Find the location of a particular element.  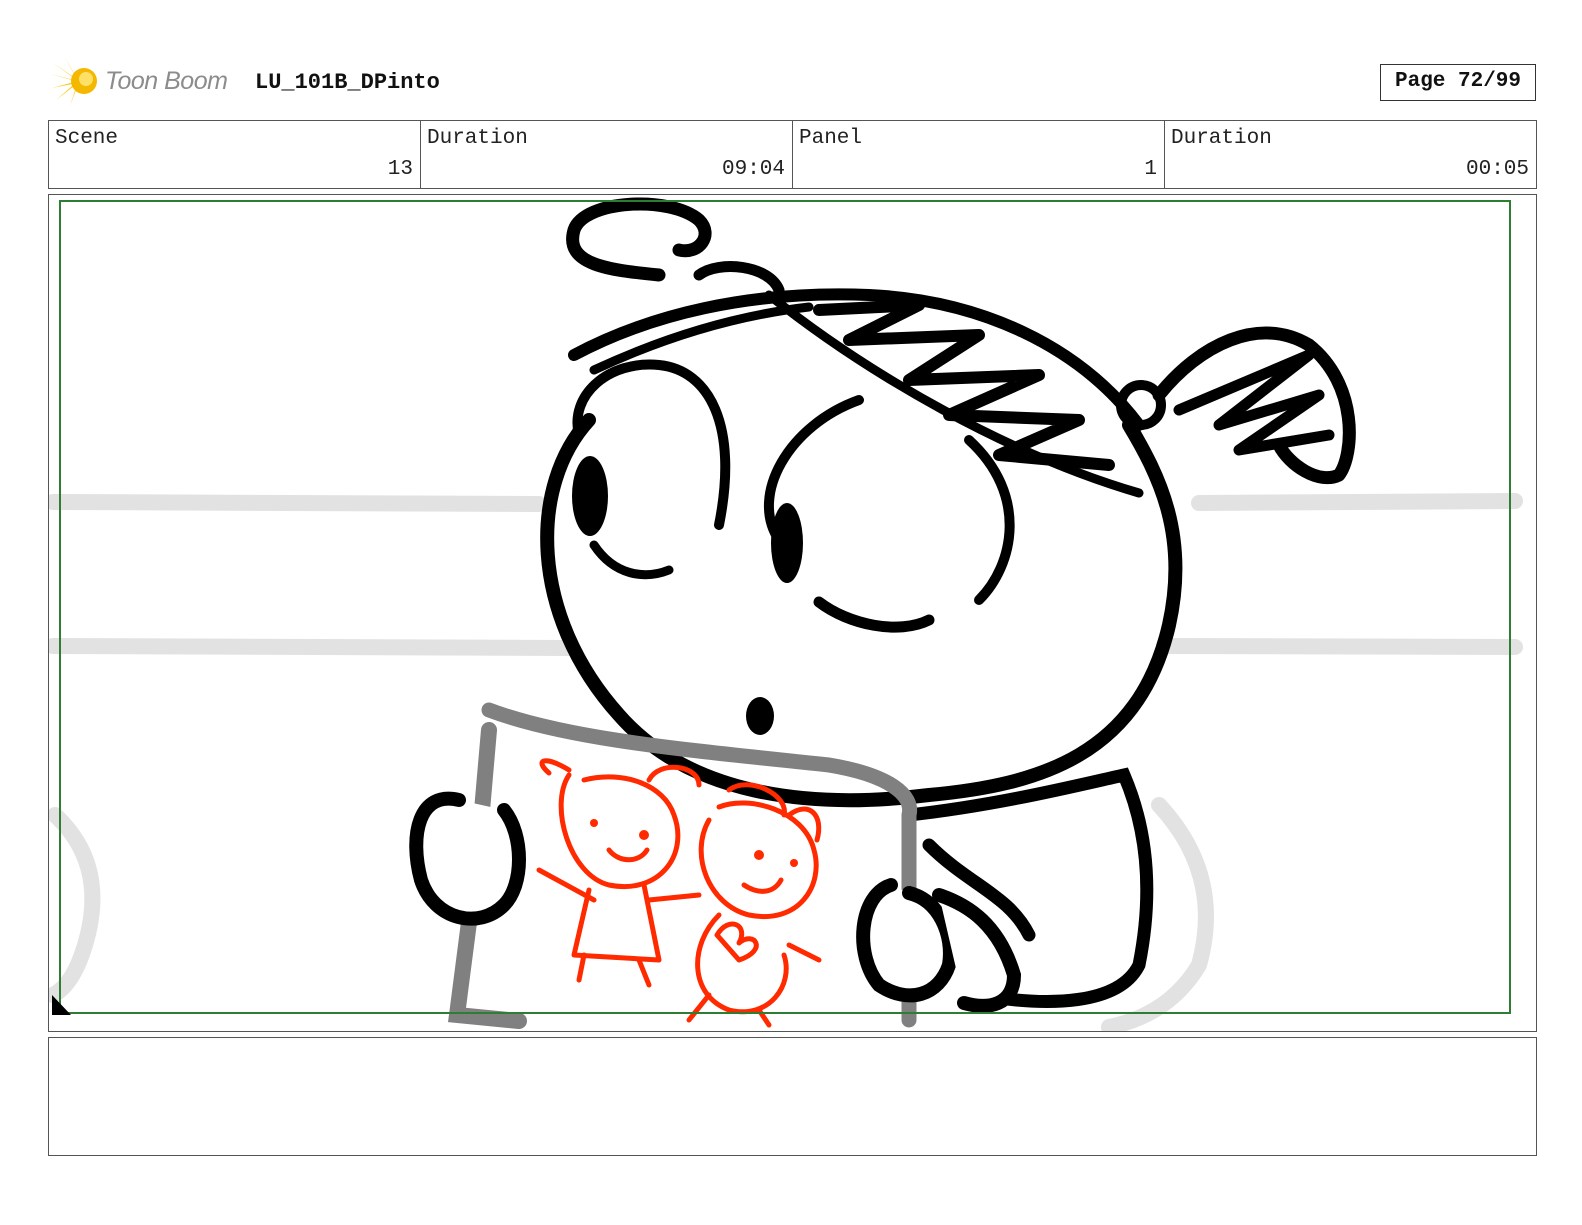

page-indicator: Page 72/99 is located at coordinates (1458, 82).